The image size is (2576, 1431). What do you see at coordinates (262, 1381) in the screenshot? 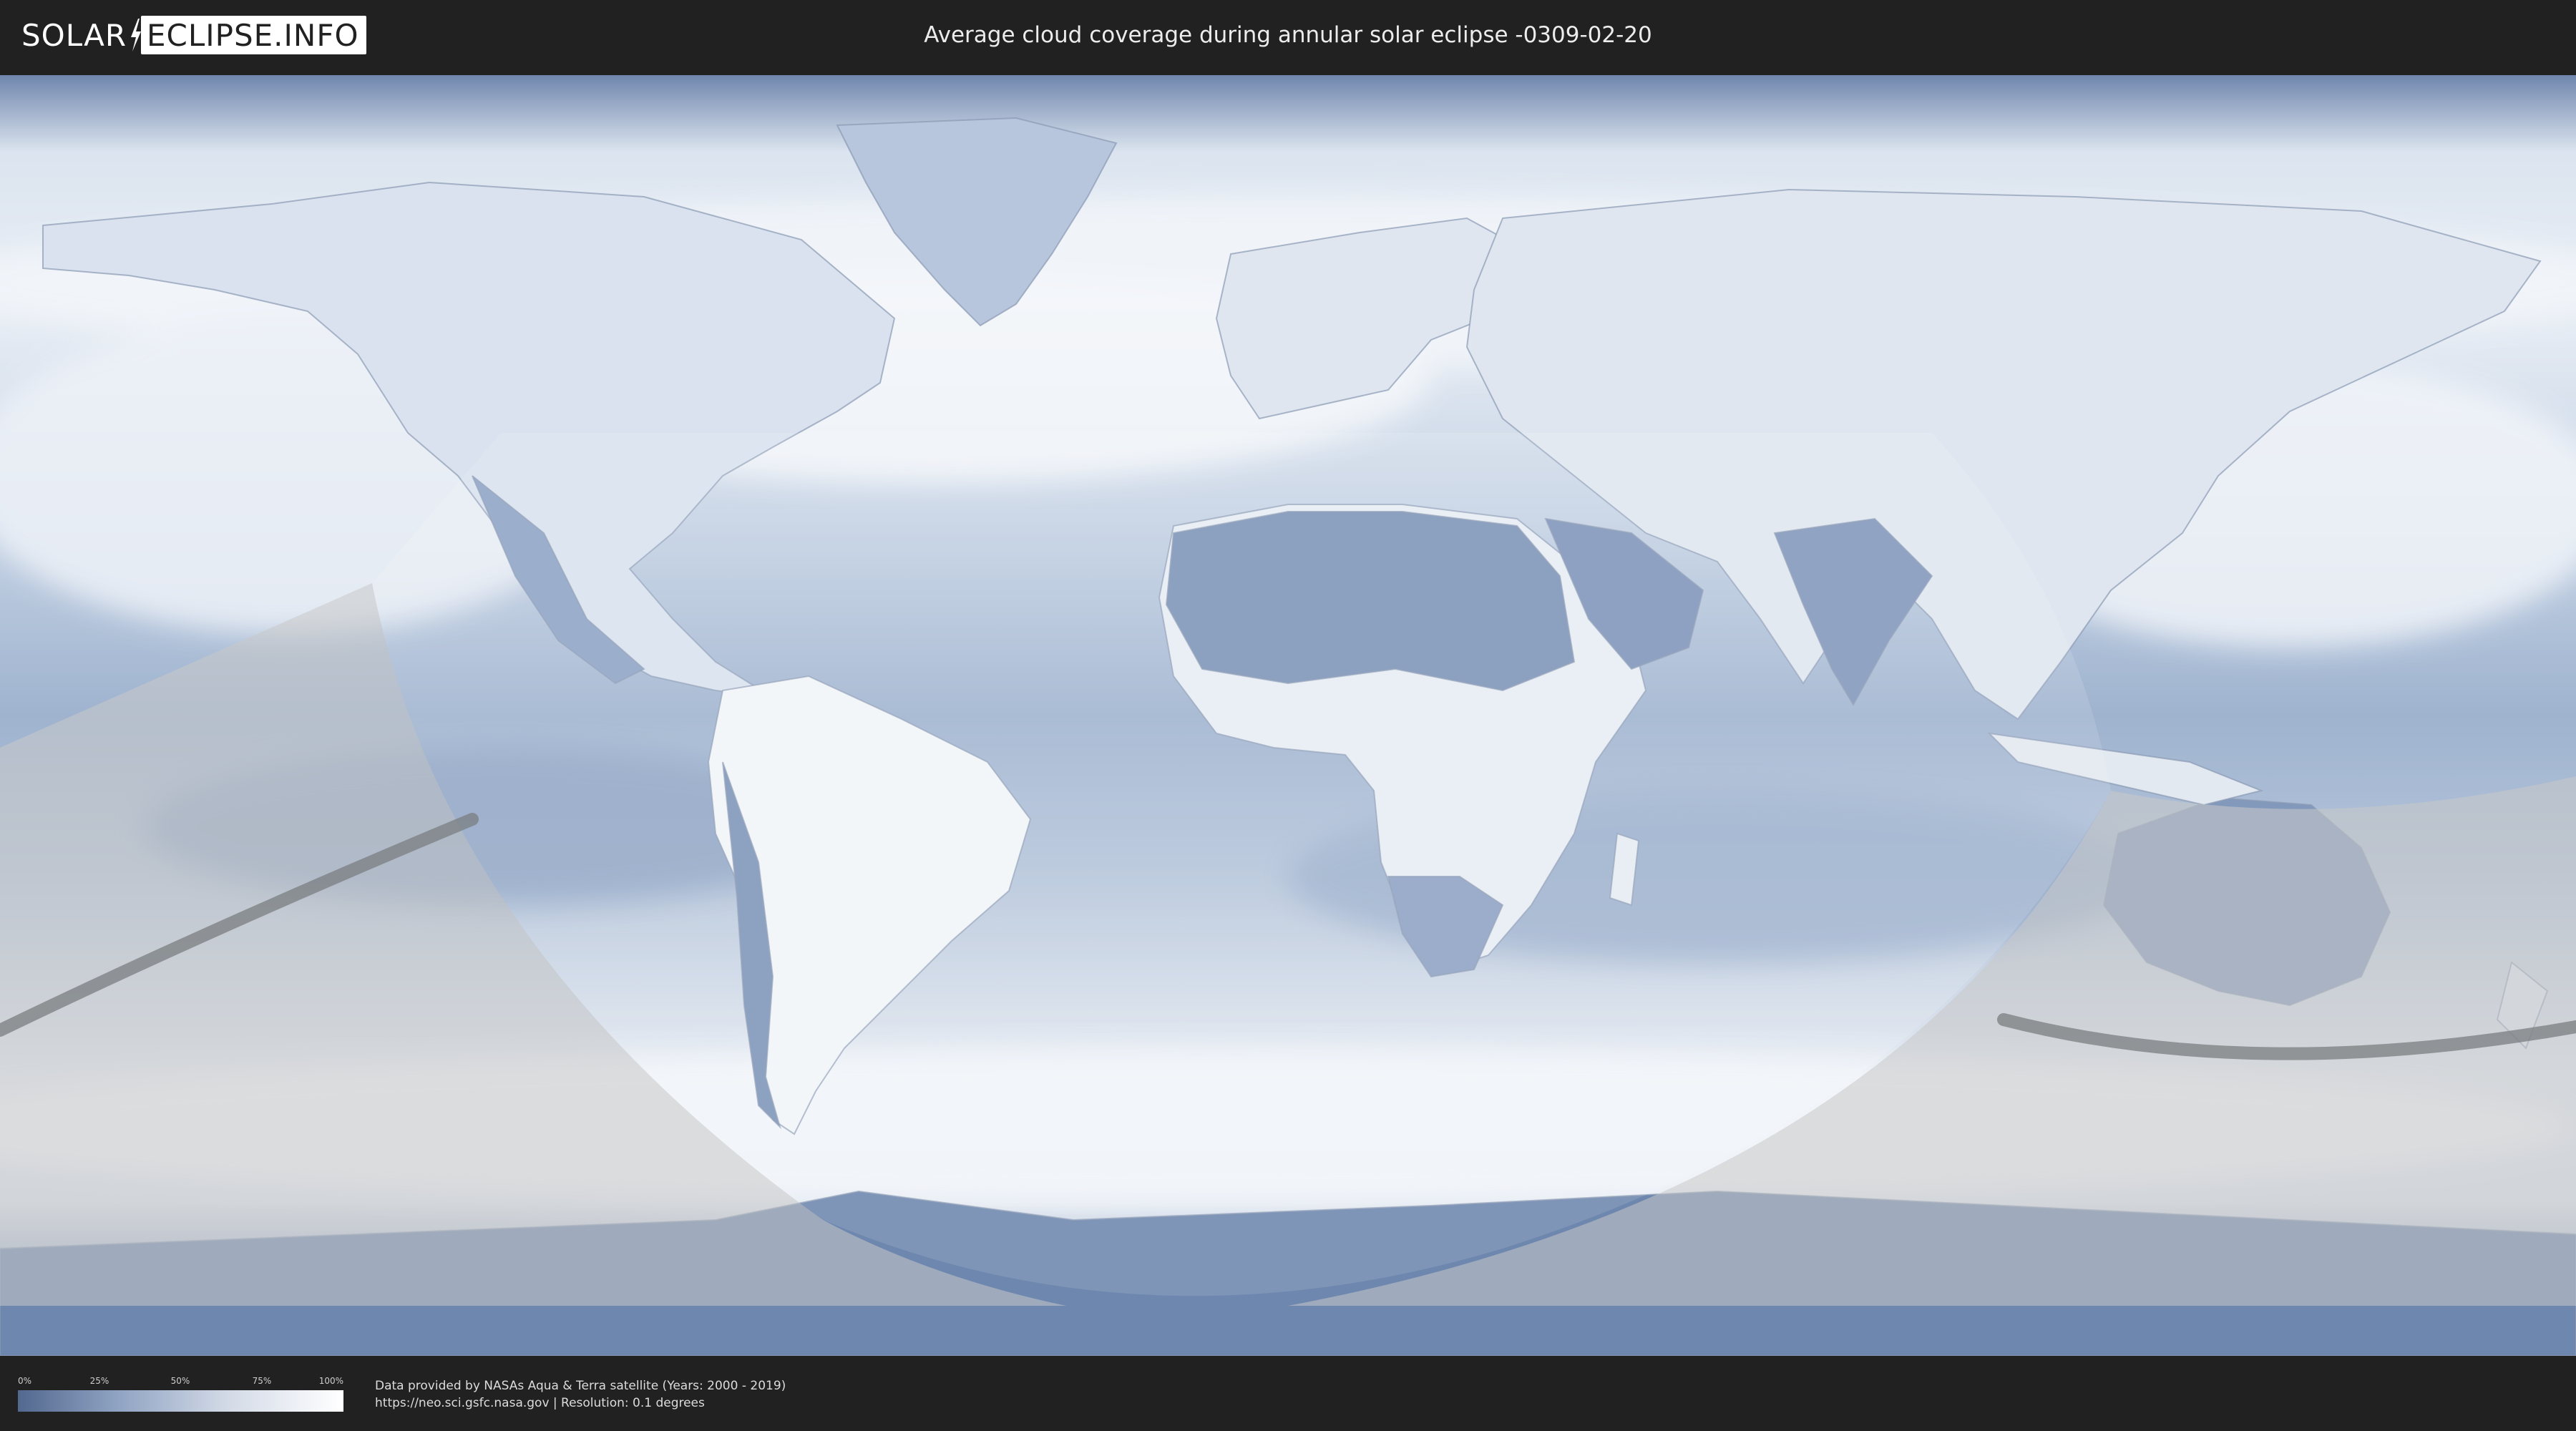
I see `legend-tick-75: 75%` at bounding box center [262, 1381].